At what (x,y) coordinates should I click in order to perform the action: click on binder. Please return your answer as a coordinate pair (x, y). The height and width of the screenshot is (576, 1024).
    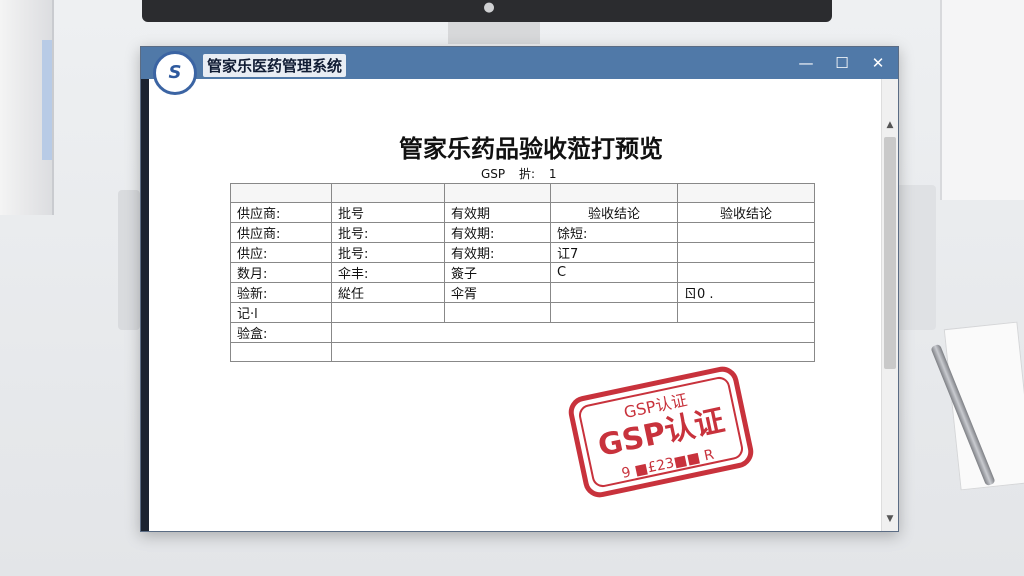
    Looking at the image, I should click on (27, 107).